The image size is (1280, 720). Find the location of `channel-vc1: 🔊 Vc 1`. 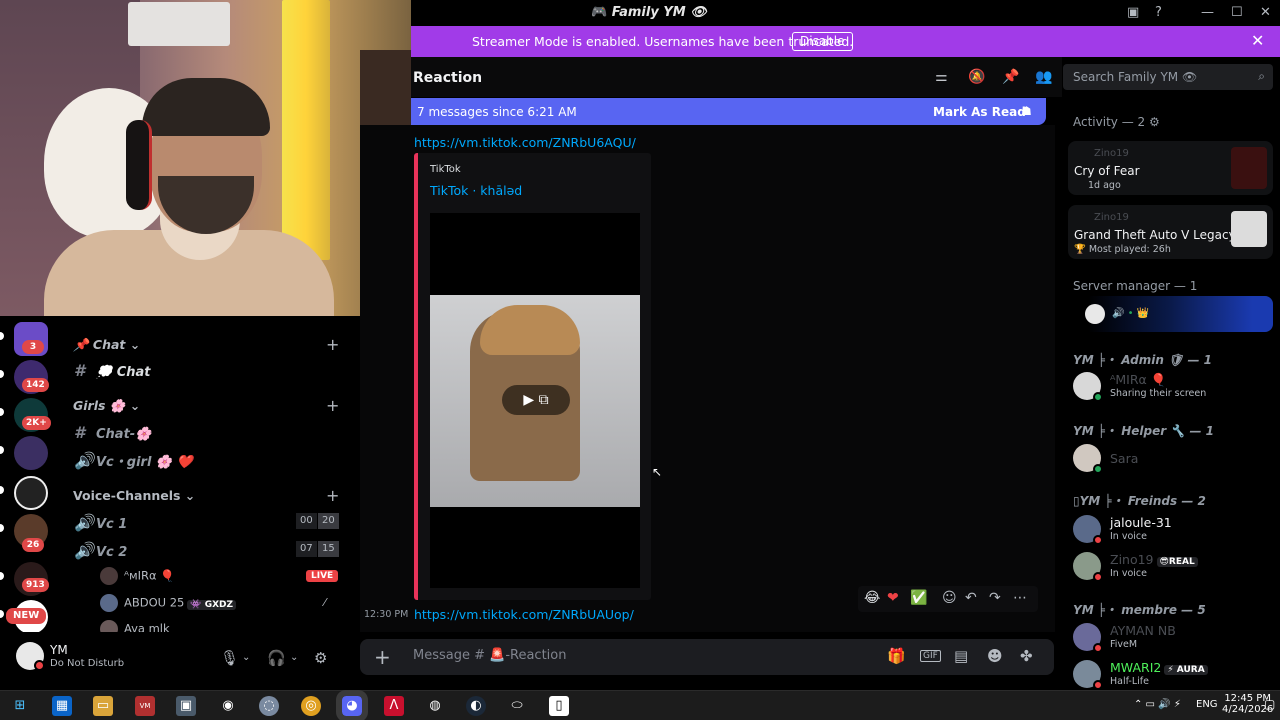

channel-vc1: 🔊 Vc 1 is located at coordinates (100, 522).